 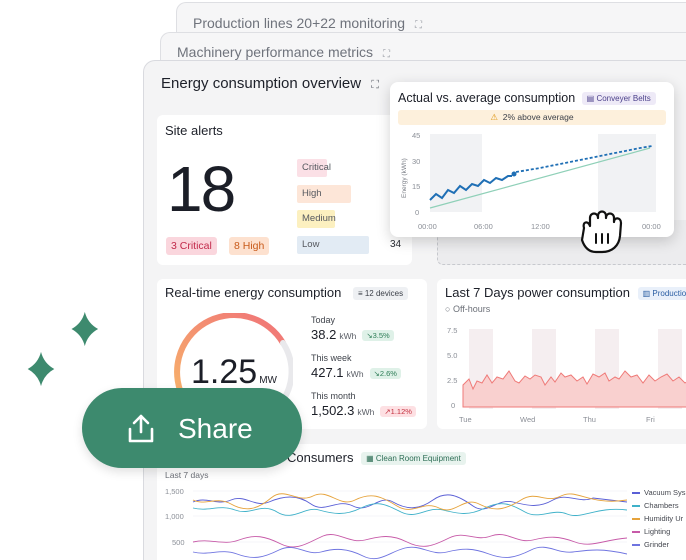 What do you see at coordinates (657, 531) in the screenshot?
I see `legend-lighting-label: Lighting` at bounding box center [657, 531].